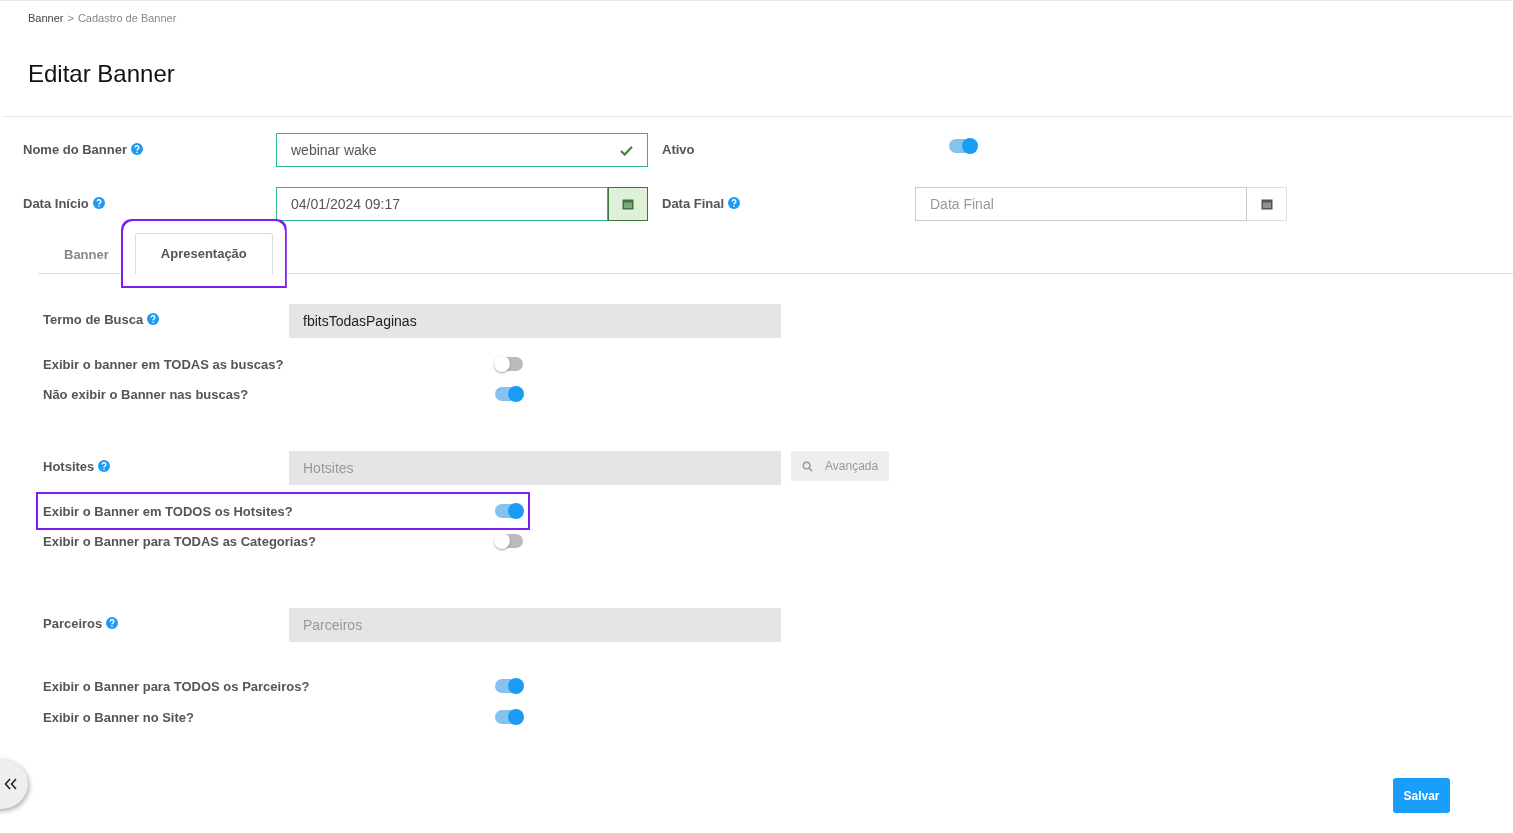 The image size is (1513, 833). What do you see at coordinates (626, 150) in the screenshot?
I see `check-icon` at bounding box center [626, 150].